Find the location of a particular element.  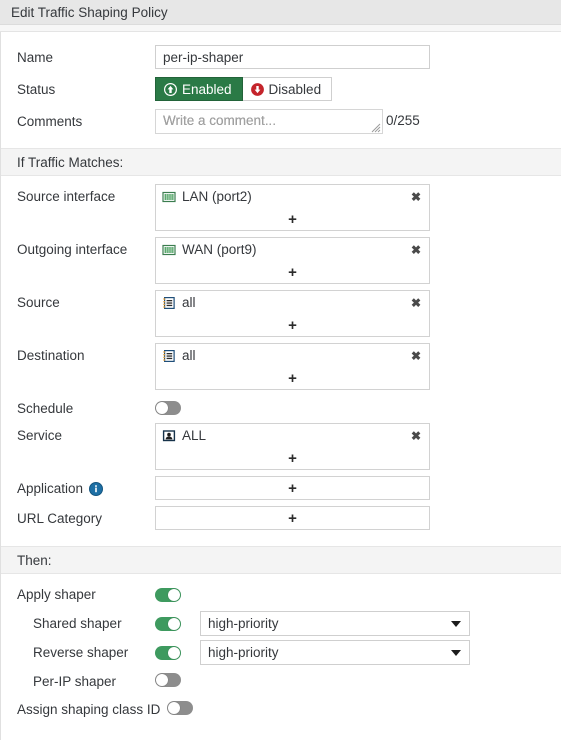

application-label: Application is located at coordinates (50, 488).